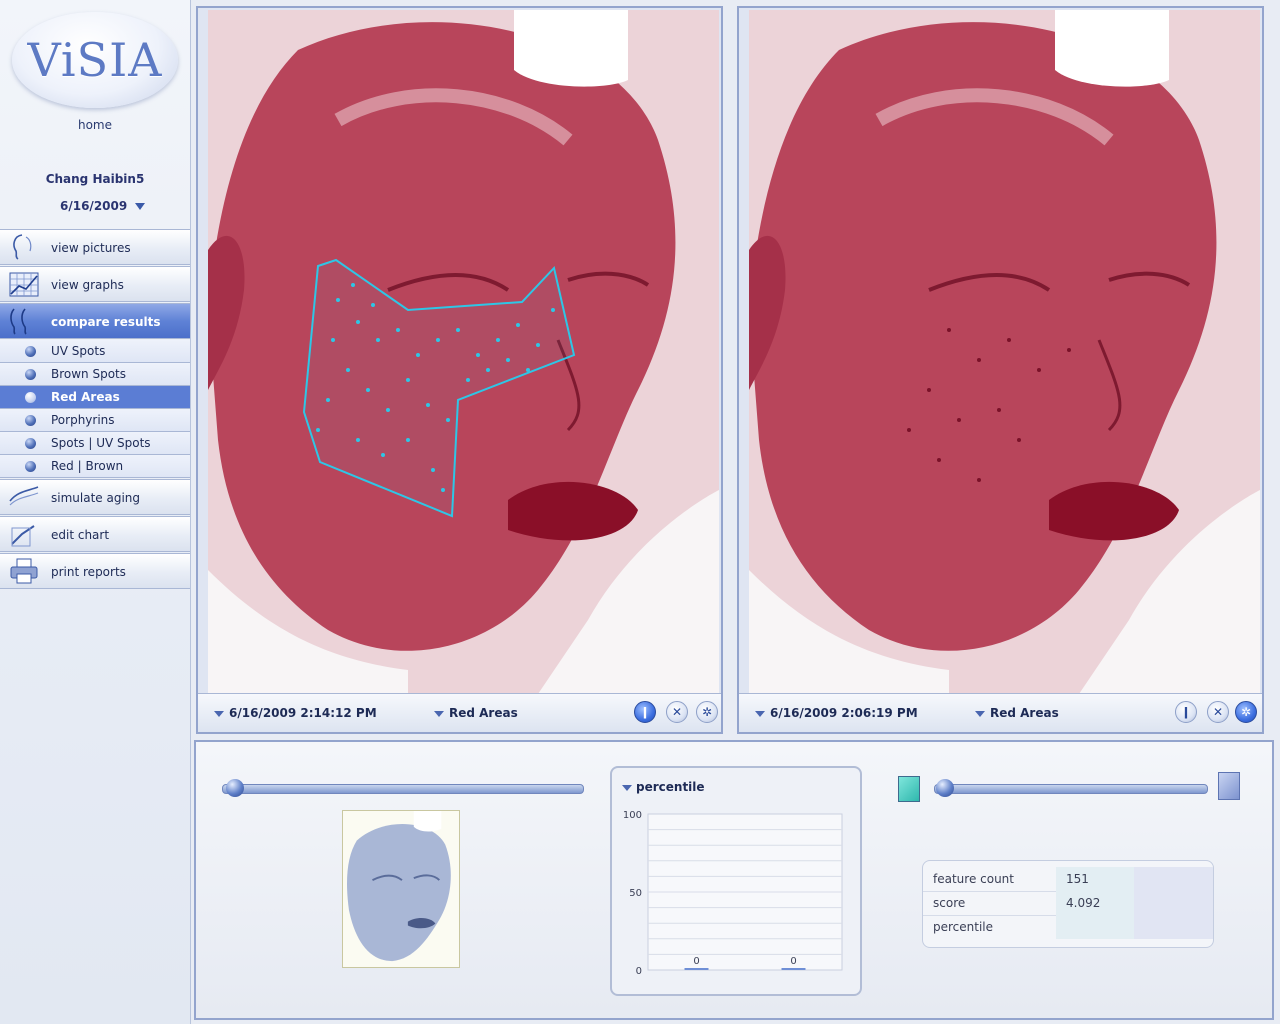 The image size is (1280, 1024). What do you see at coordinates (95, 125) in the screenshot?
I see `home-link: home` at bounding box center [95, 125].